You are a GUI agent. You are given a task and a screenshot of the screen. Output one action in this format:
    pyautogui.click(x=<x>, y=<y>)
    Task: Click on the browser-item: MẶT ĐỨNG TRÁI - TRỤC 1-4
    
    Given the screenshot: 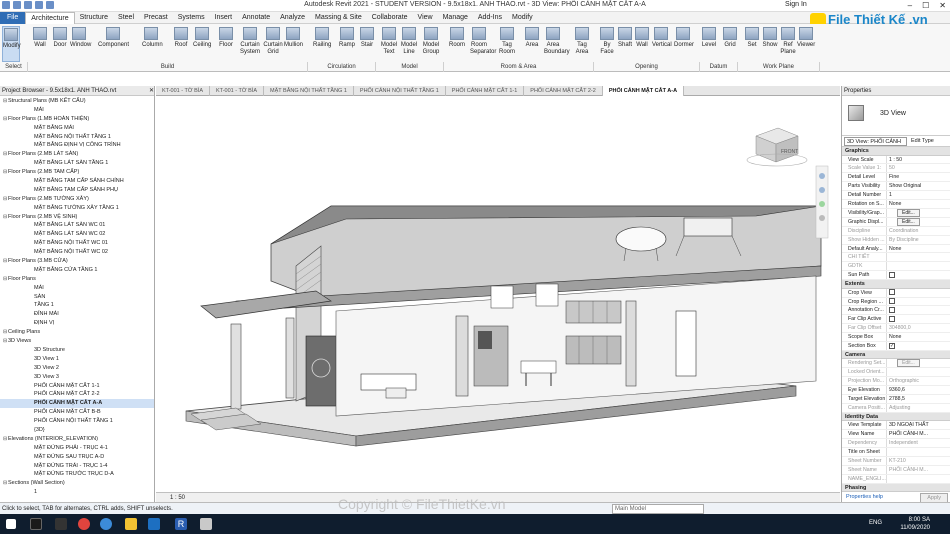 What is the action you would take?
    pyautogui.click(x=77, y=466)
    